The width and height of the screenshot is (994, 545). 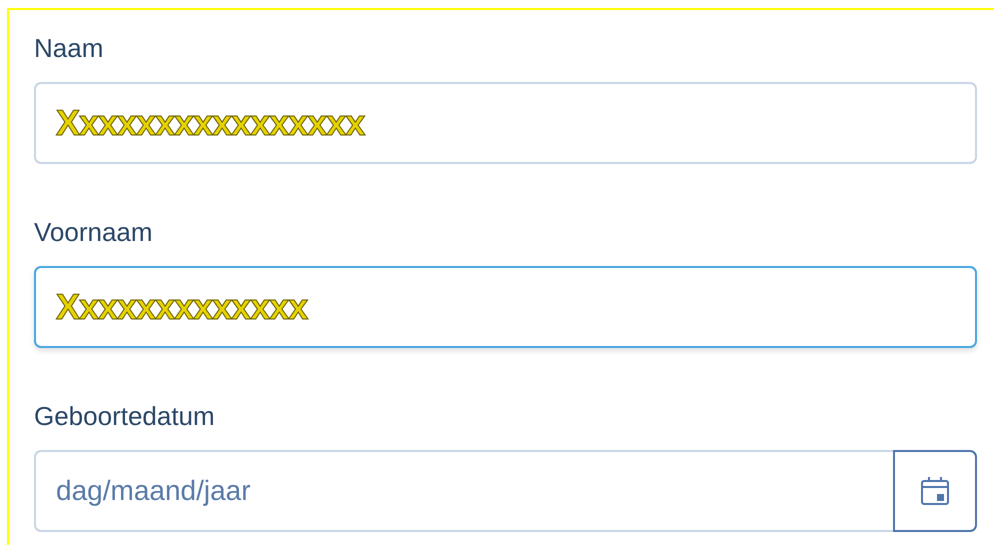 I want to click on calendar-button, so click(x=935, y=491).